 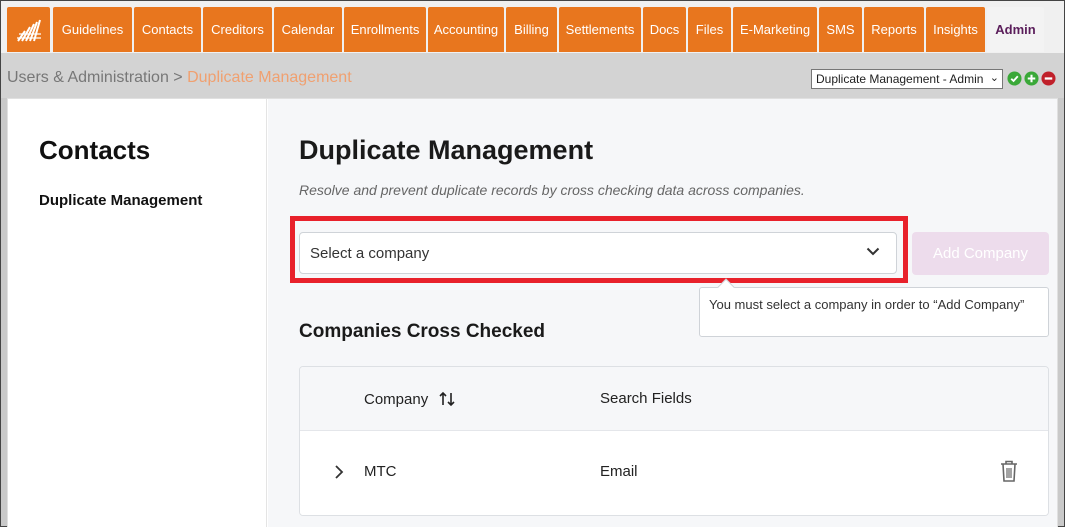 I want to click on breadcrumb-current: Duplicate Management, so click(x=269, y=77).